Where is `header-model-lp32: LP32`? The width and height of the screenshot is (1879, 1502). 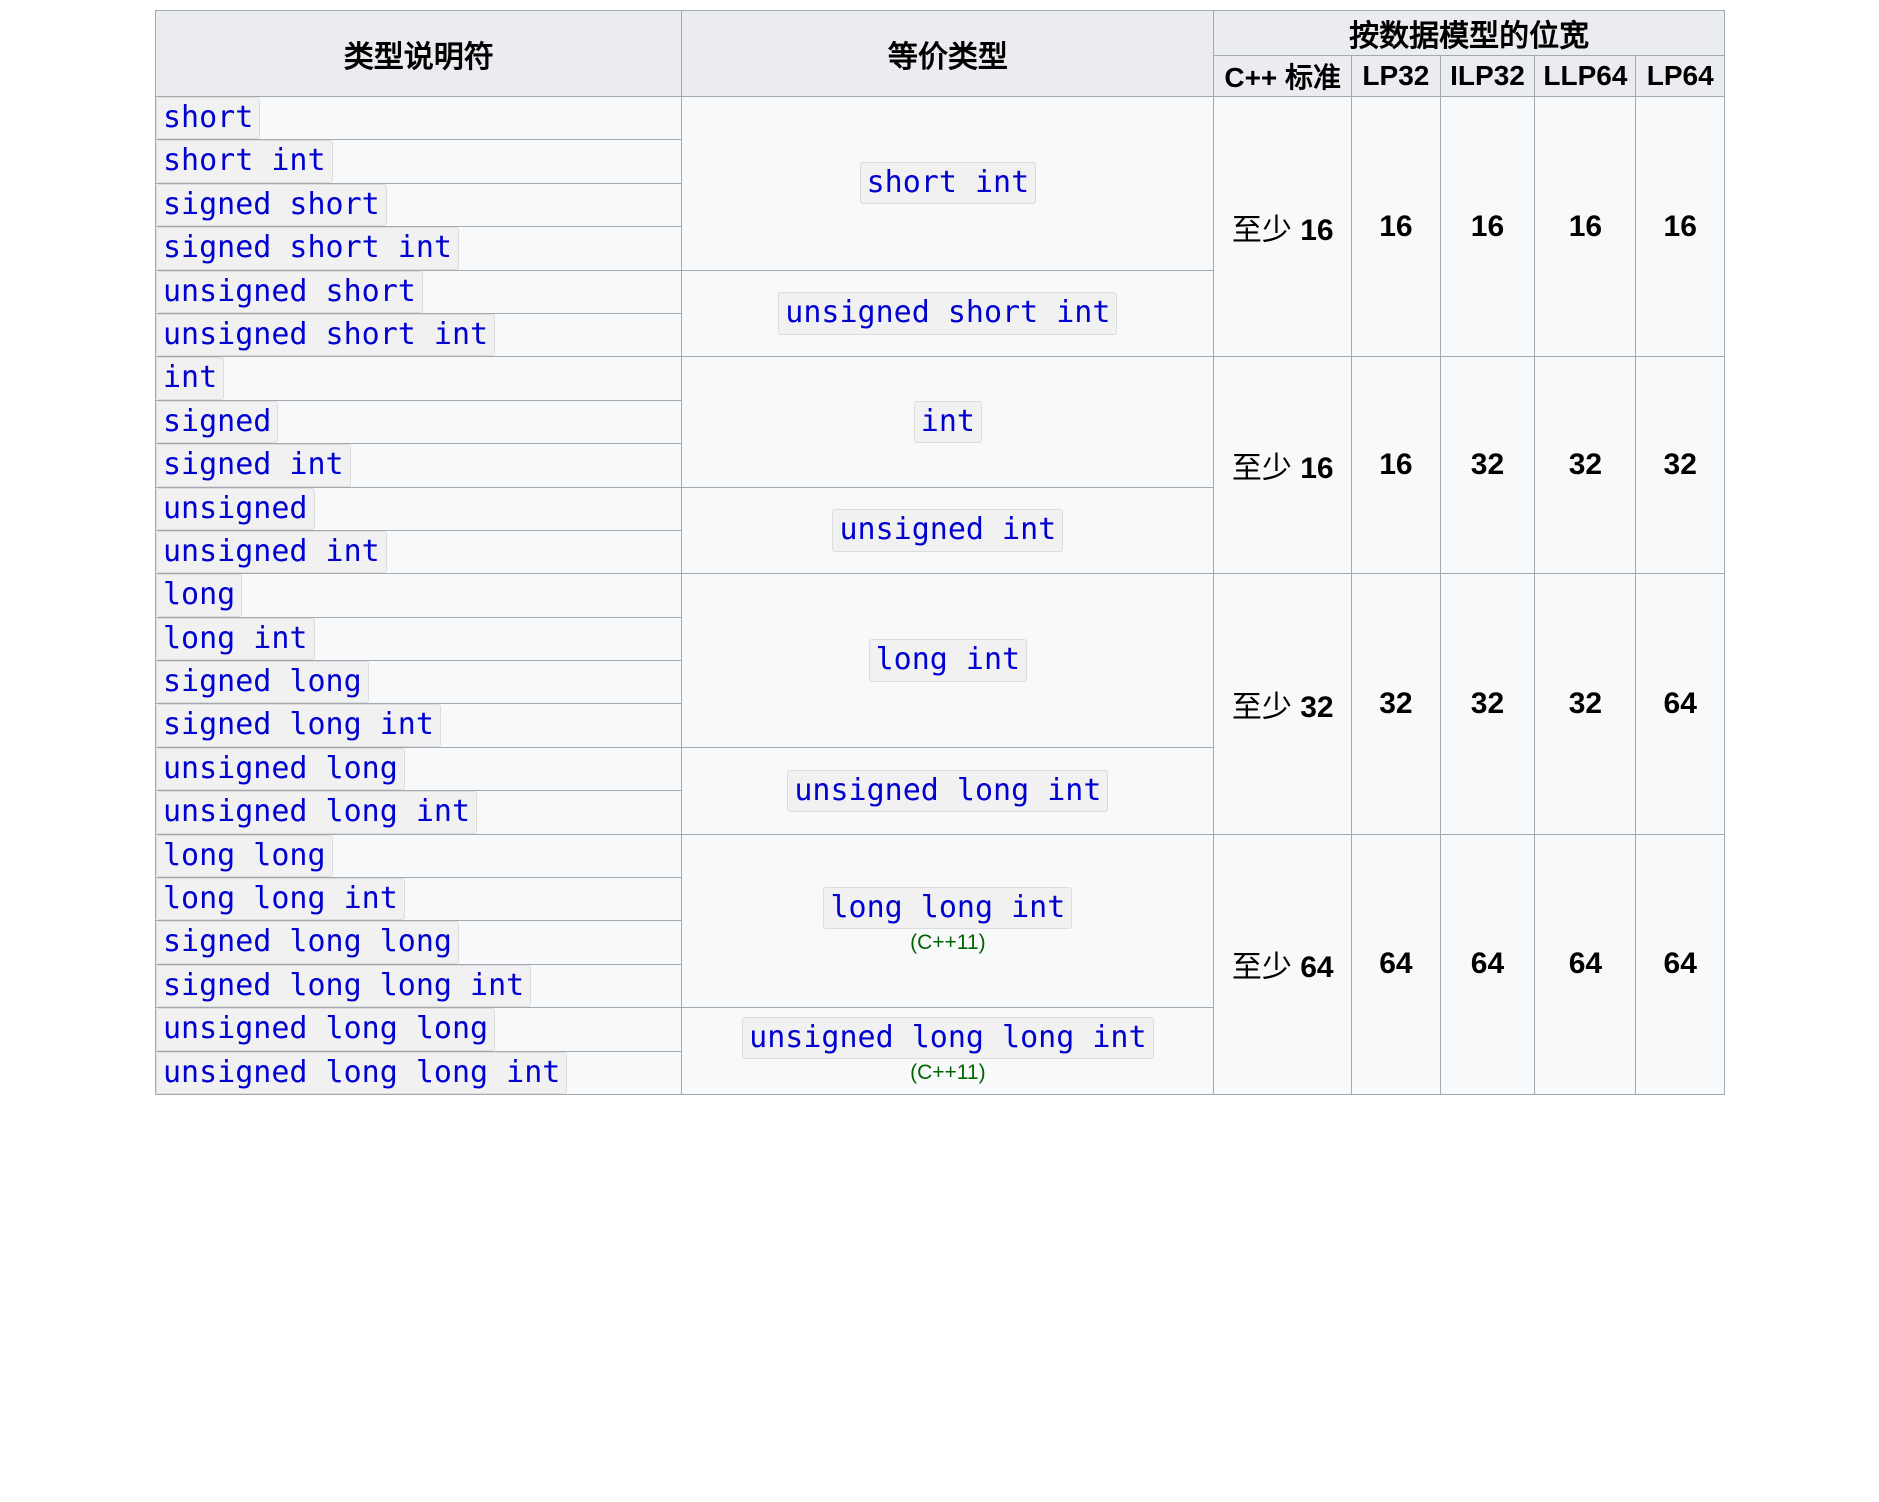 header-model-lp32: LP32 is located at coordinates (1396, 76).